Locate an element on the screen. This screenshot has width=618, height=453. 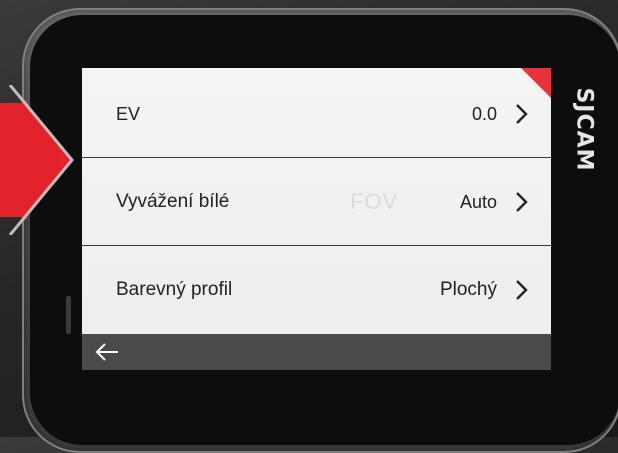
menu-item-value: Plochý is located at coordinates (468, 289).